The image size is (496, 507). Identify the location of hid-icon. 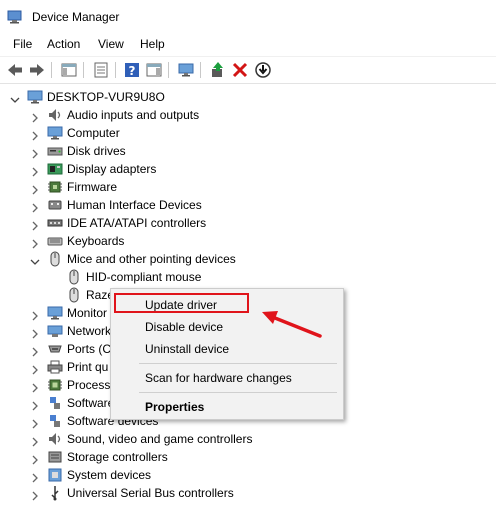
(55, 205).